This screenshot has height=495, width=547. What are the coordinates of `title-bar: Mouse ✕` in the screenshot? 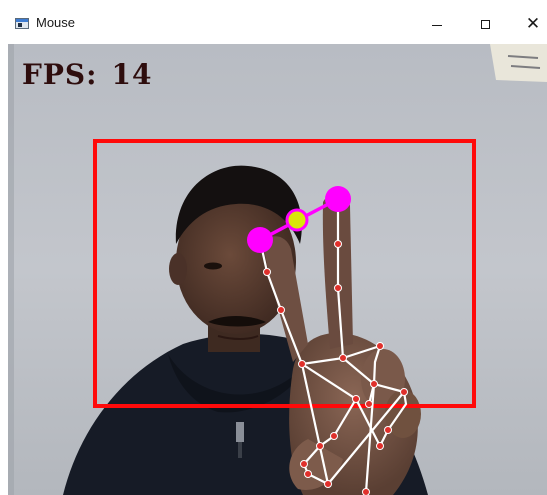 It's located at (273, 22).